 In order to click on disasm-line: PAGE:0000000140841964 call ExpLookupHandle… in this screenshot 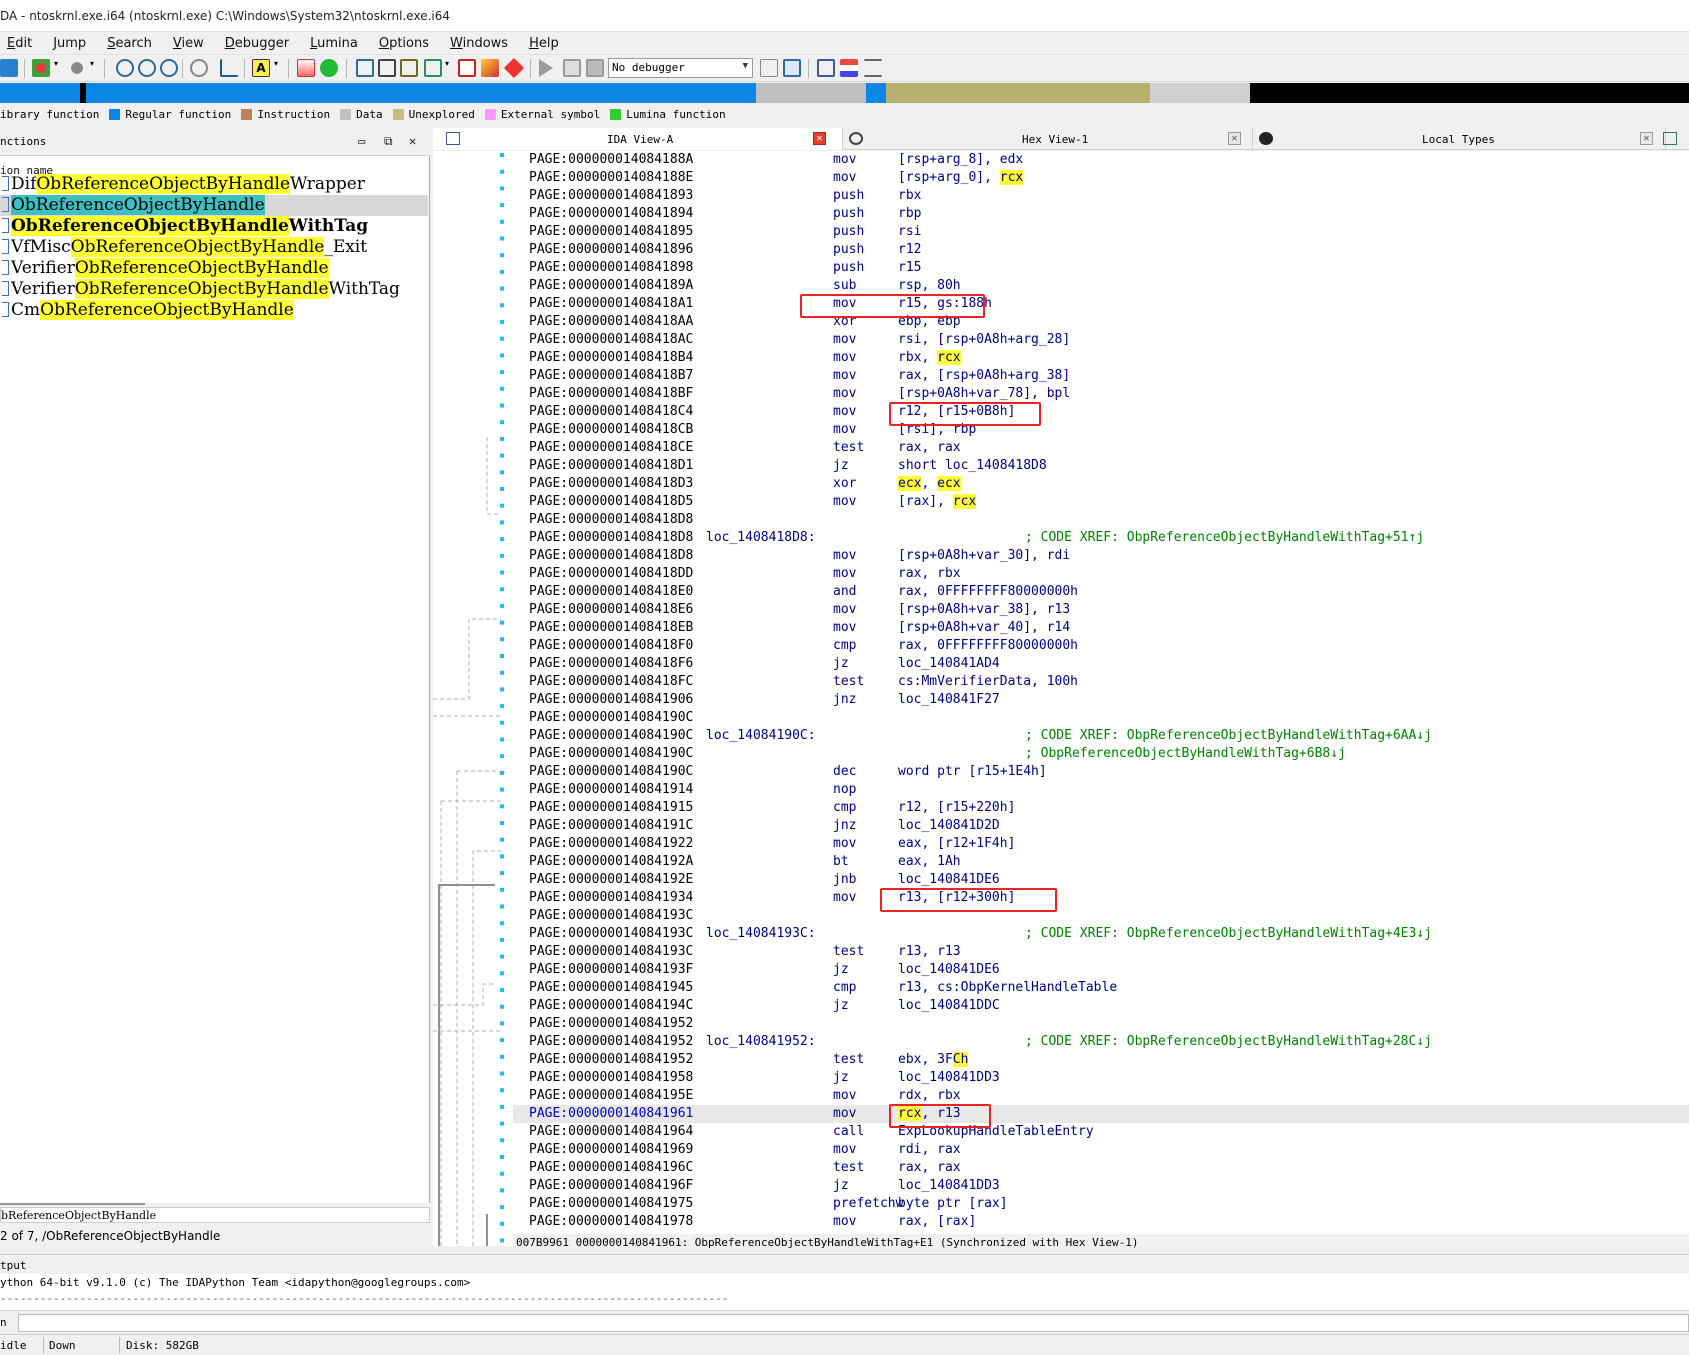, I will do `click(1101, 1132)`.